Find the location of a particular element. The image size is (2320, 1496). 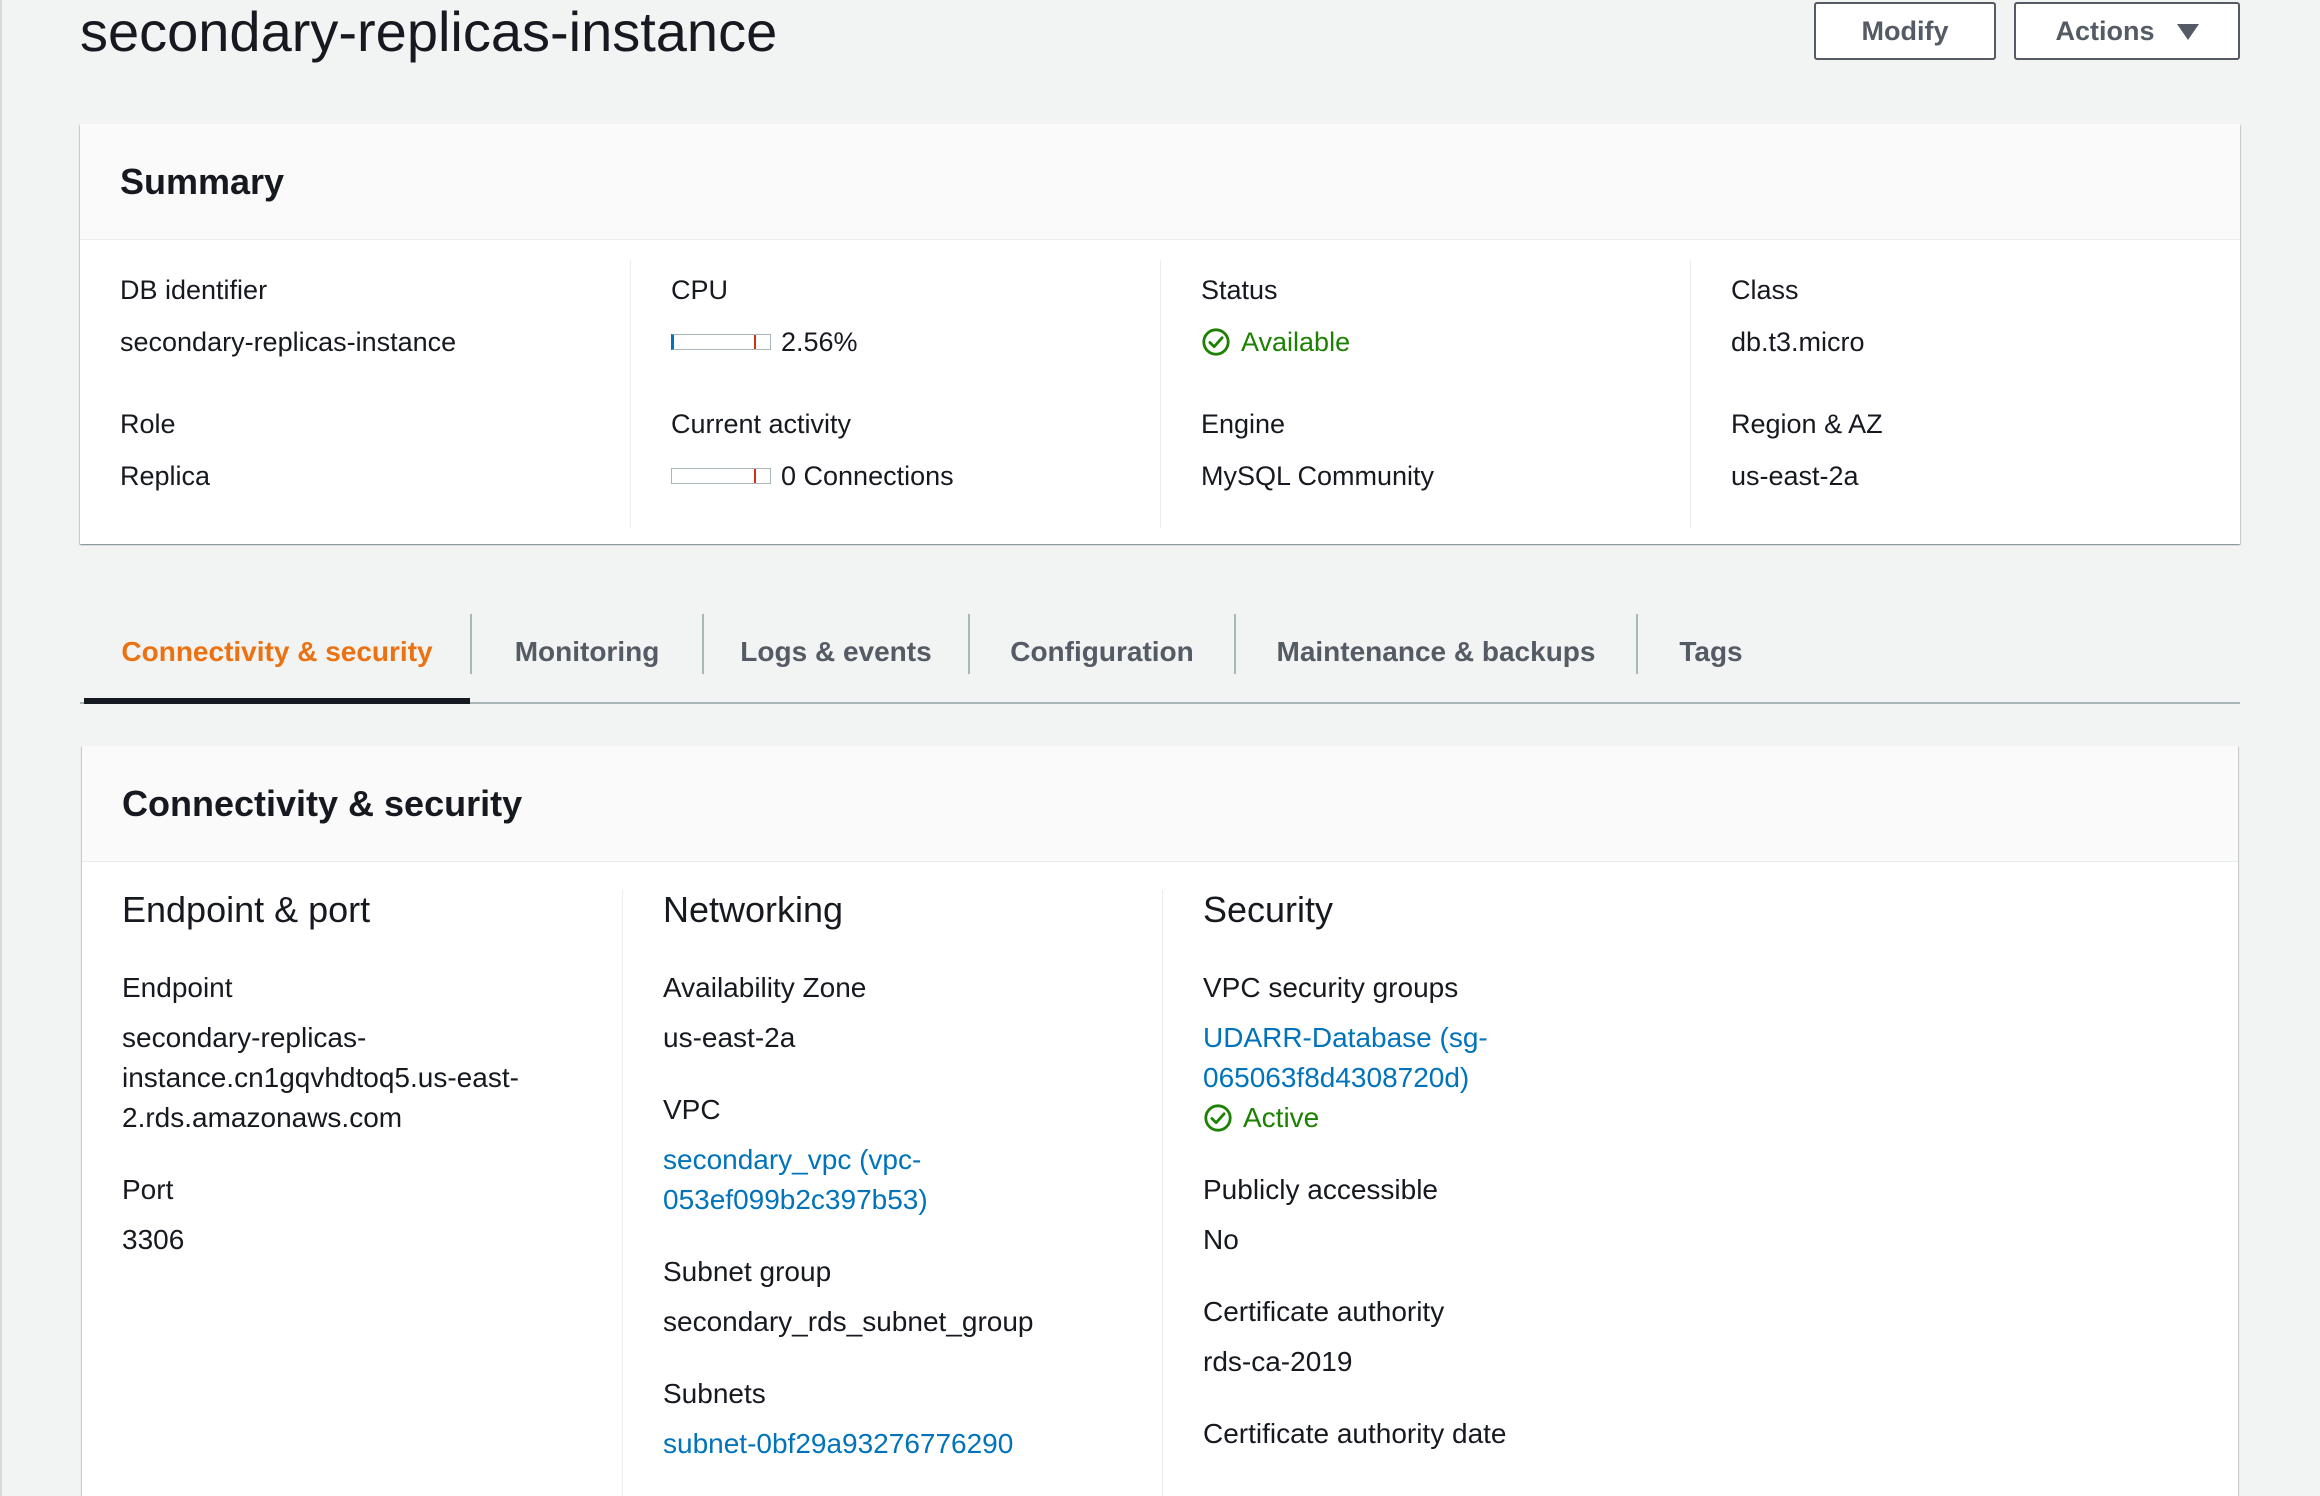

current-activity-metric: 0 Connections is located at coordinates (915, 476).